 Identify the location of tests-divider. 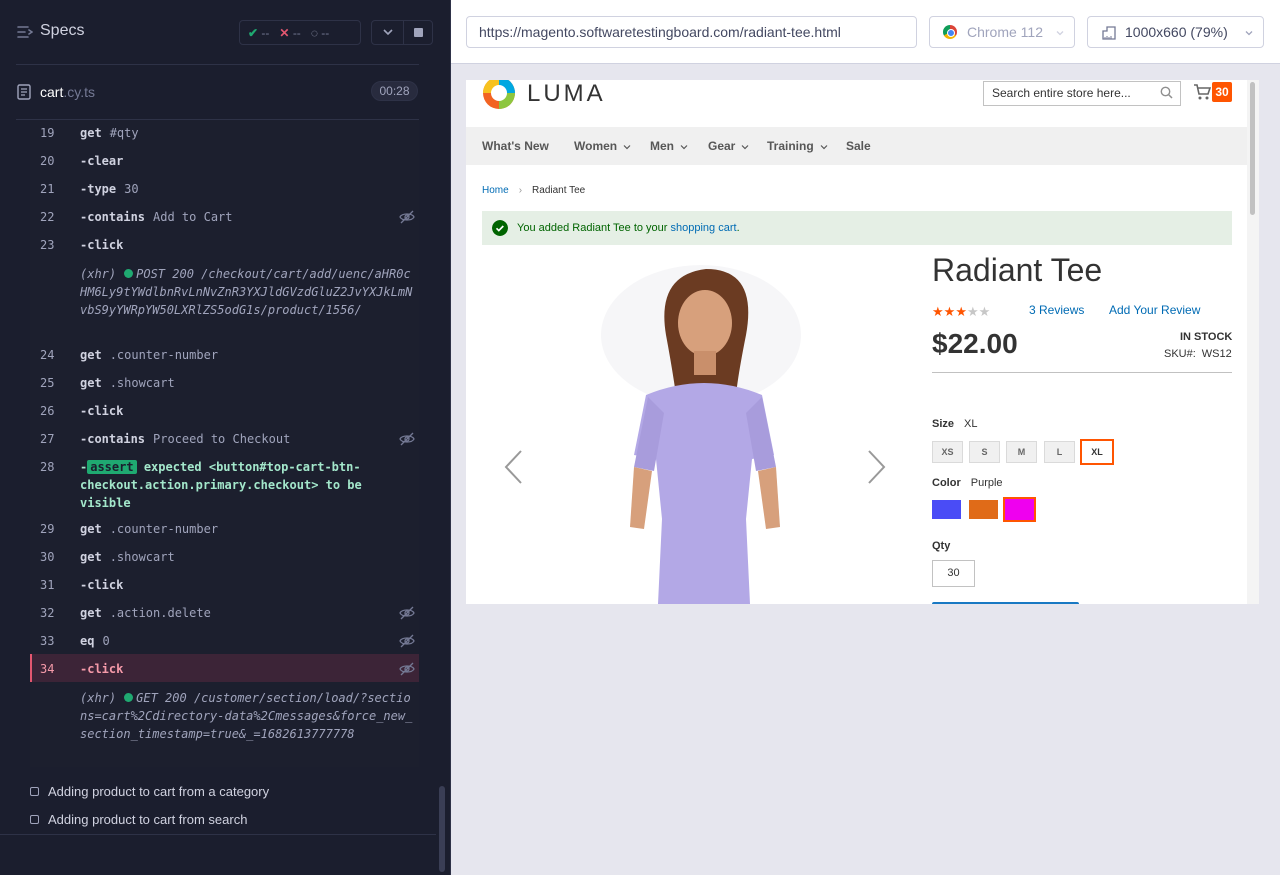
(218, 834).